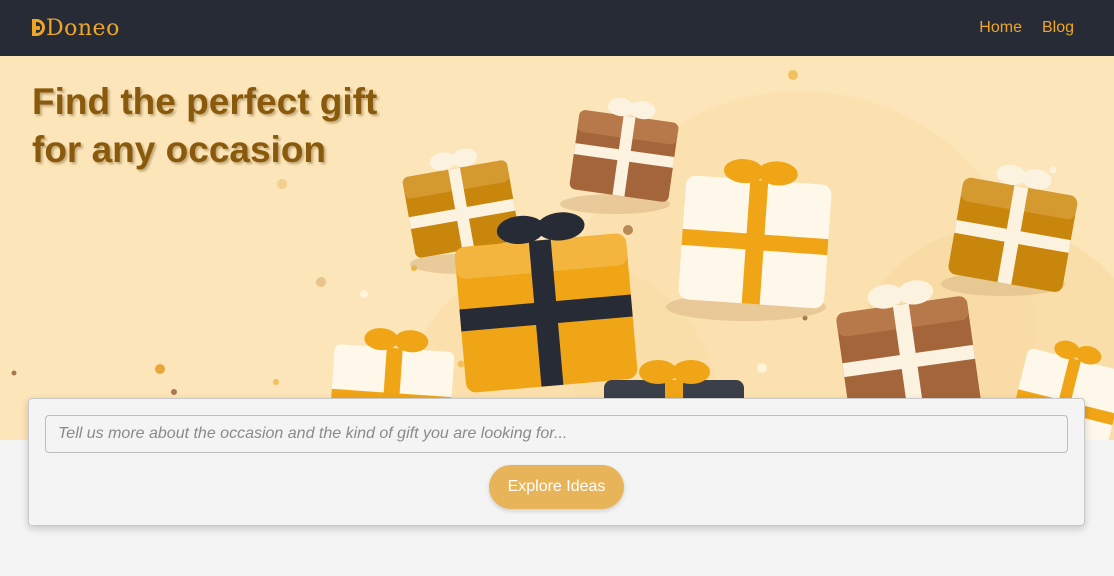 The image size is (1114, 576). Describe the element at coordinates (557, 28) in the screenshot. I see `top-navbar: Doneo Home Blog` at that location.